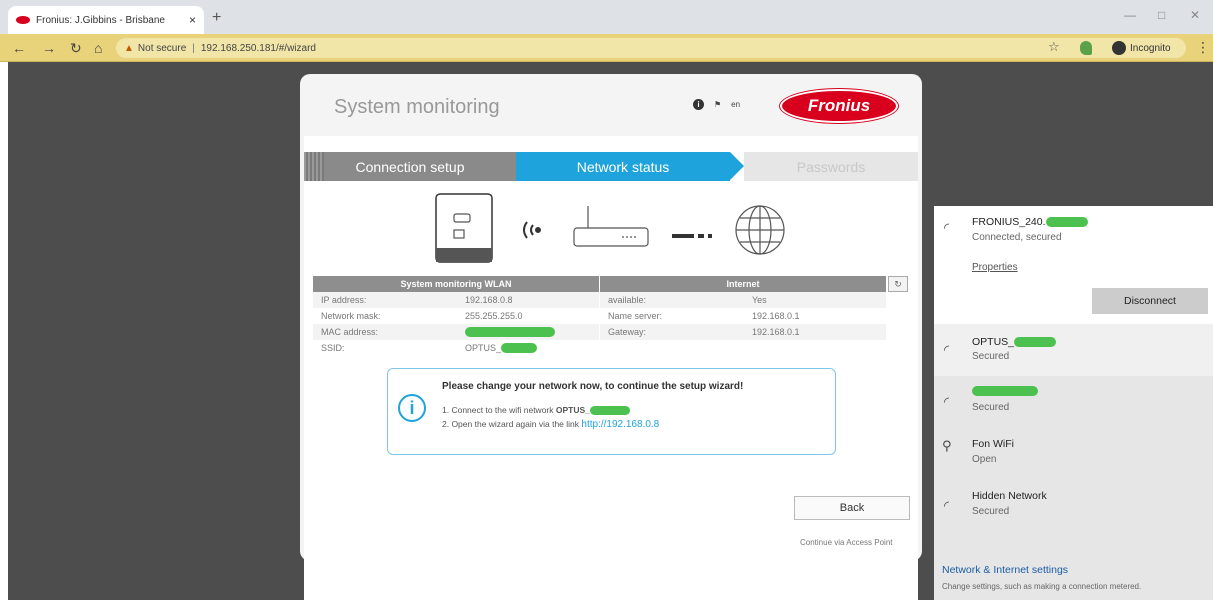 The height and width of the screenshot is (604, 1213). What do you see at coordinates (483, 348) in the screenshot?
I see `row-value: OPTUS_` at bounding box center [483, 348].